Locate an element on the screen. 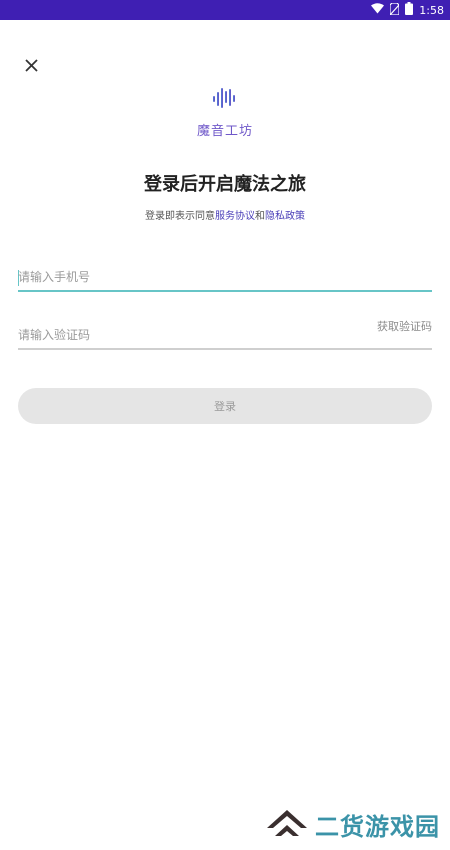  phone-field is located at coordinates (225, 277).